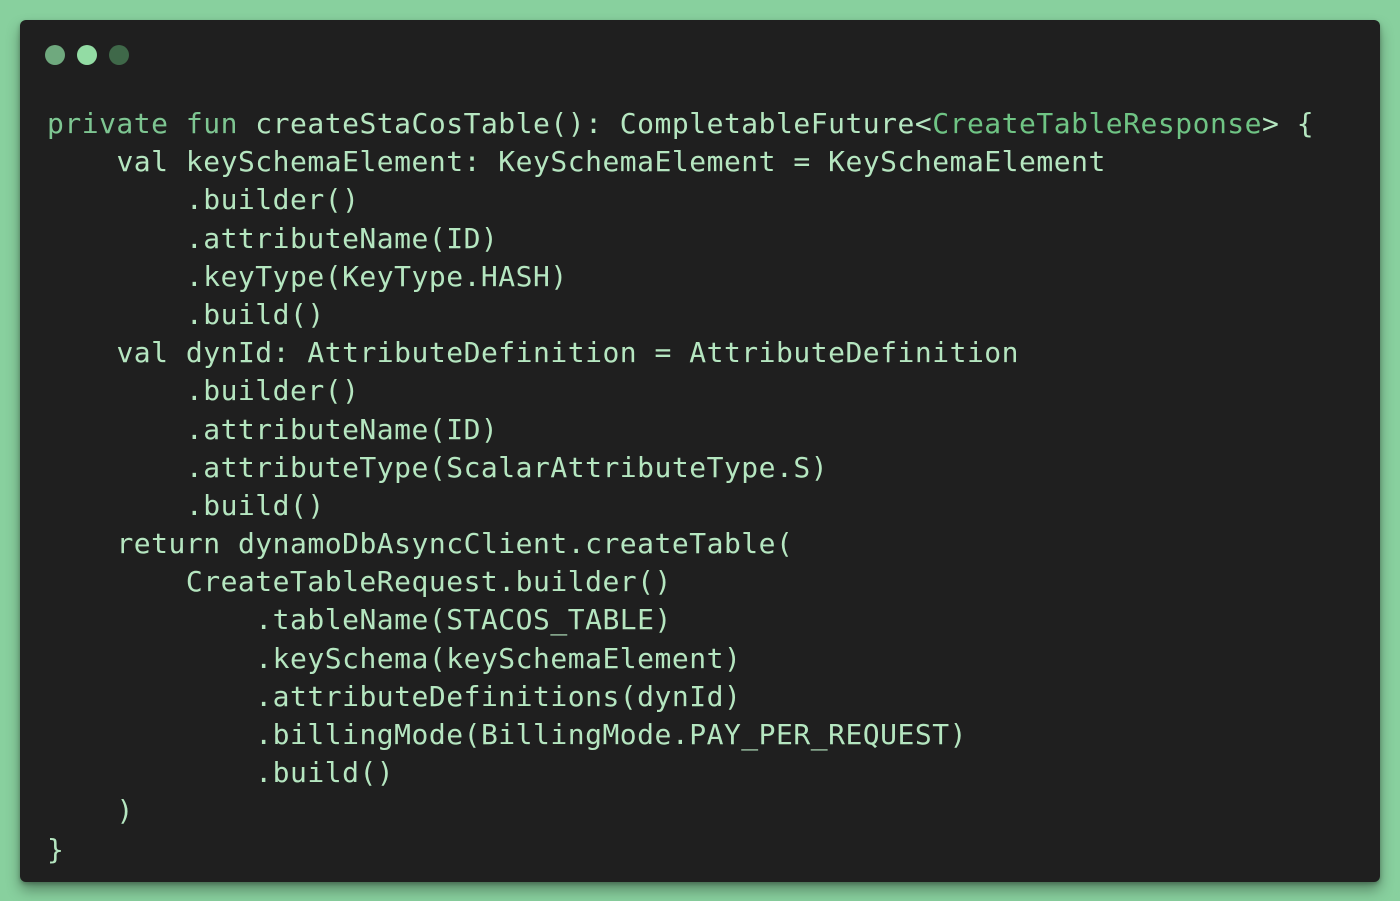 Image resolution: width=1400 pixels, height=901 pixels. I want to click on code-line: return dynamoDbAsyncClient.createTable(, so click(680, 544).